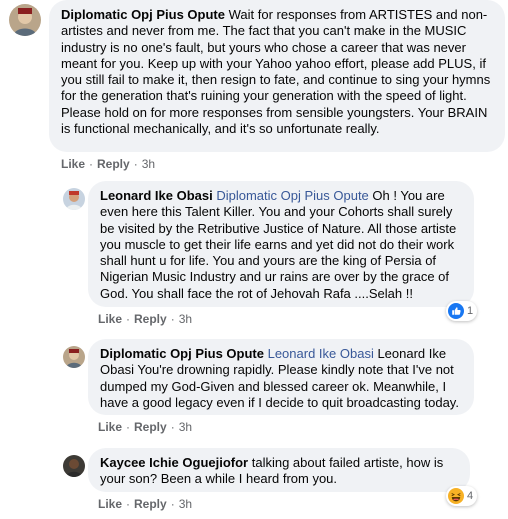  Describe the element at coordinates (321, 353) in the screenshot. I see `comment-mention: Leonard Ike Obasi` at that location.